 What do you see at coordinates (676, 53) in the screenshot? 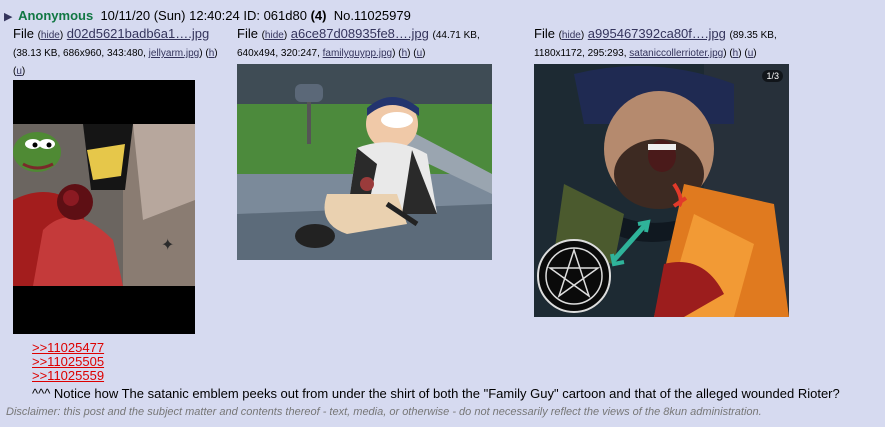
I see `file-3-orig-name-link: sataniccollerrioter.jpg` at bounding box center [676, 53].